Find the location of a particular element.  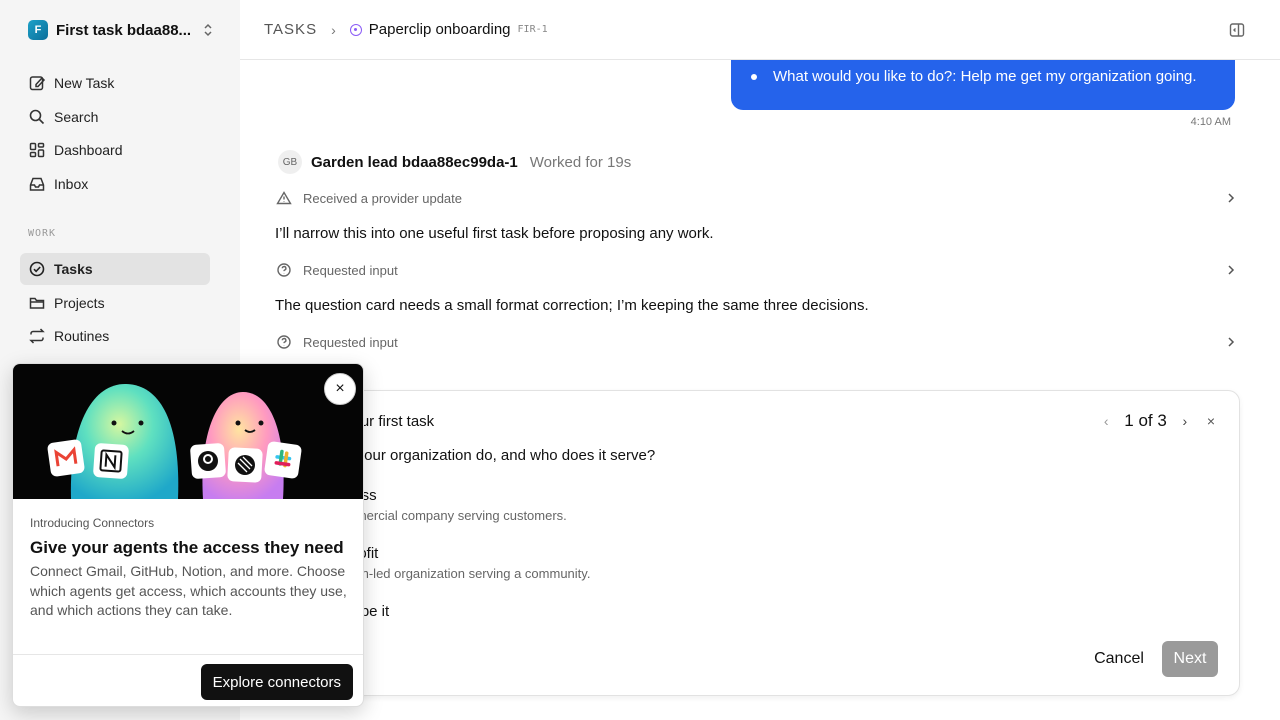

sidebar-item-inbox: Inbox is located at coordinates (115, 184).